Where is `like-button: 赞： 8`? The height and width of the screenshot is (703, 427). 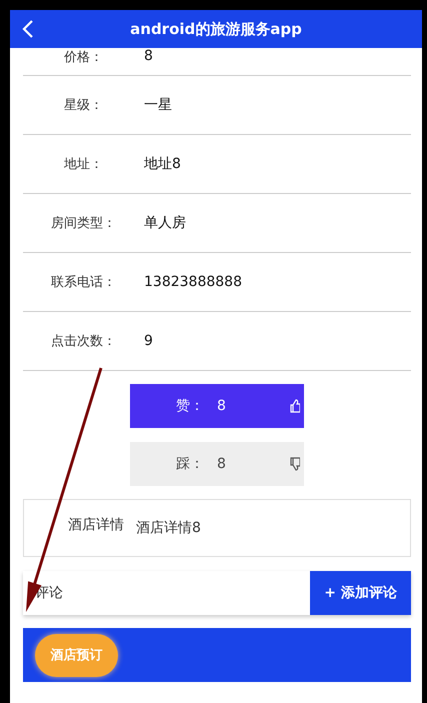 like-button: 赞： 8 is located at coordinates (217, 406).